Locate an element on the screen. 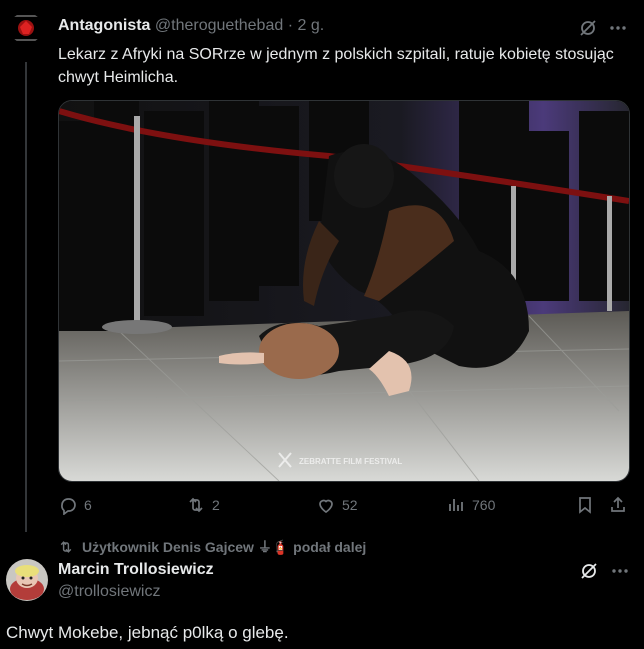 The image size is (644, 649). repost-button: 2 is located at coordinates (203, 505).